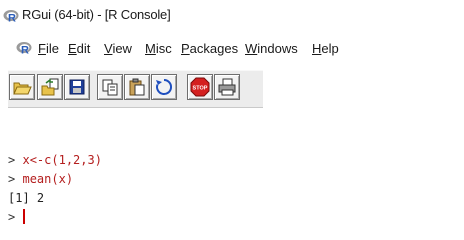  Describe the element at coordinates (96, 14) in the screenshot. I see `window-title: RGui (64-bit) - [R Console]` at that location.